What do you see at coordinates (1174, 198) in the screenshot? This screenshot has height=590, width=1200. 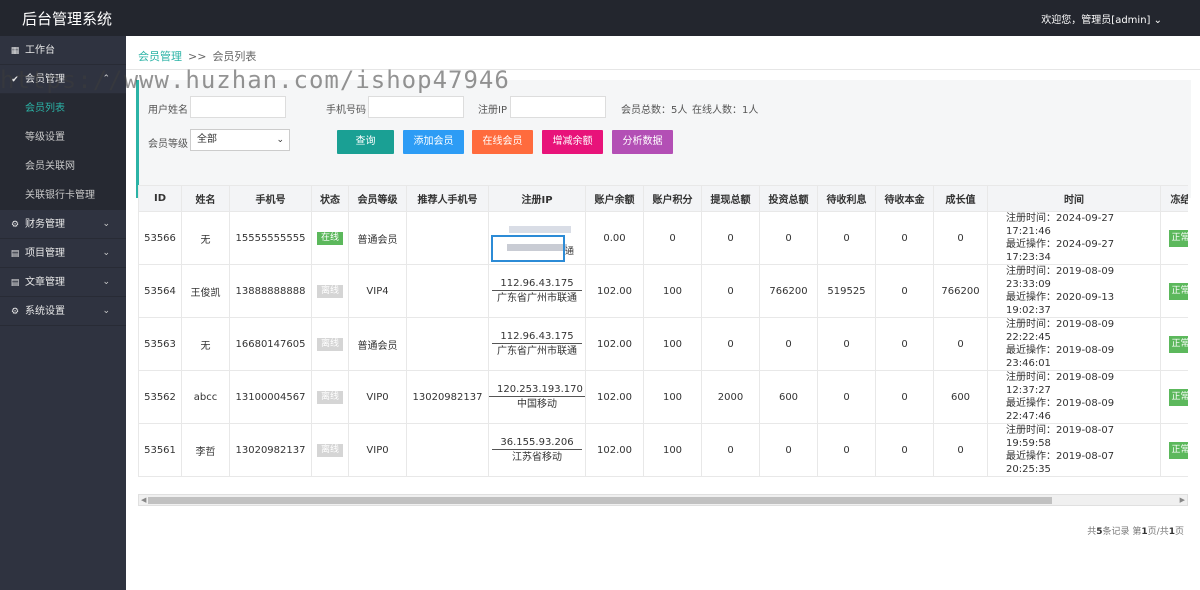 I see `col-freeze: 冻结` at bounding box center [1174, 198].